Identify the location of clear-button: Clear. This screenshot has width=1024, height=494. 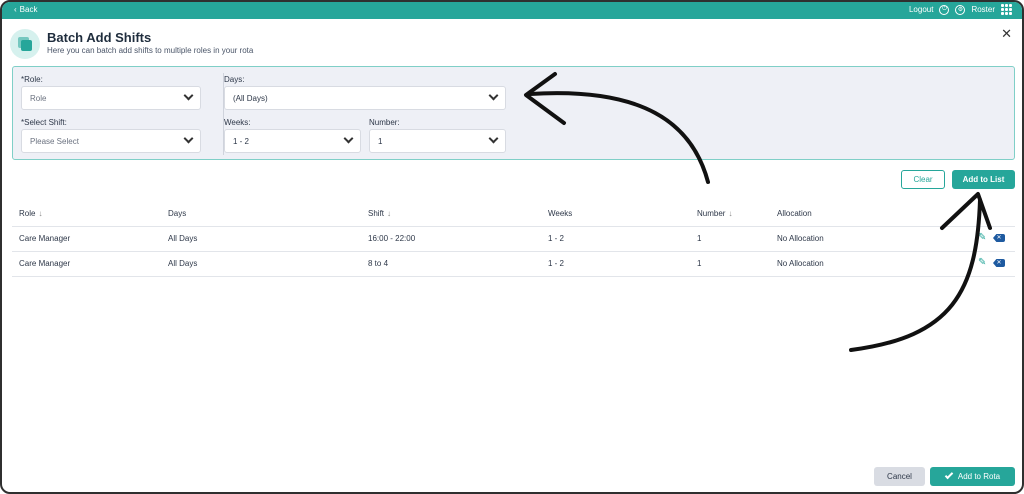
(923, 179).